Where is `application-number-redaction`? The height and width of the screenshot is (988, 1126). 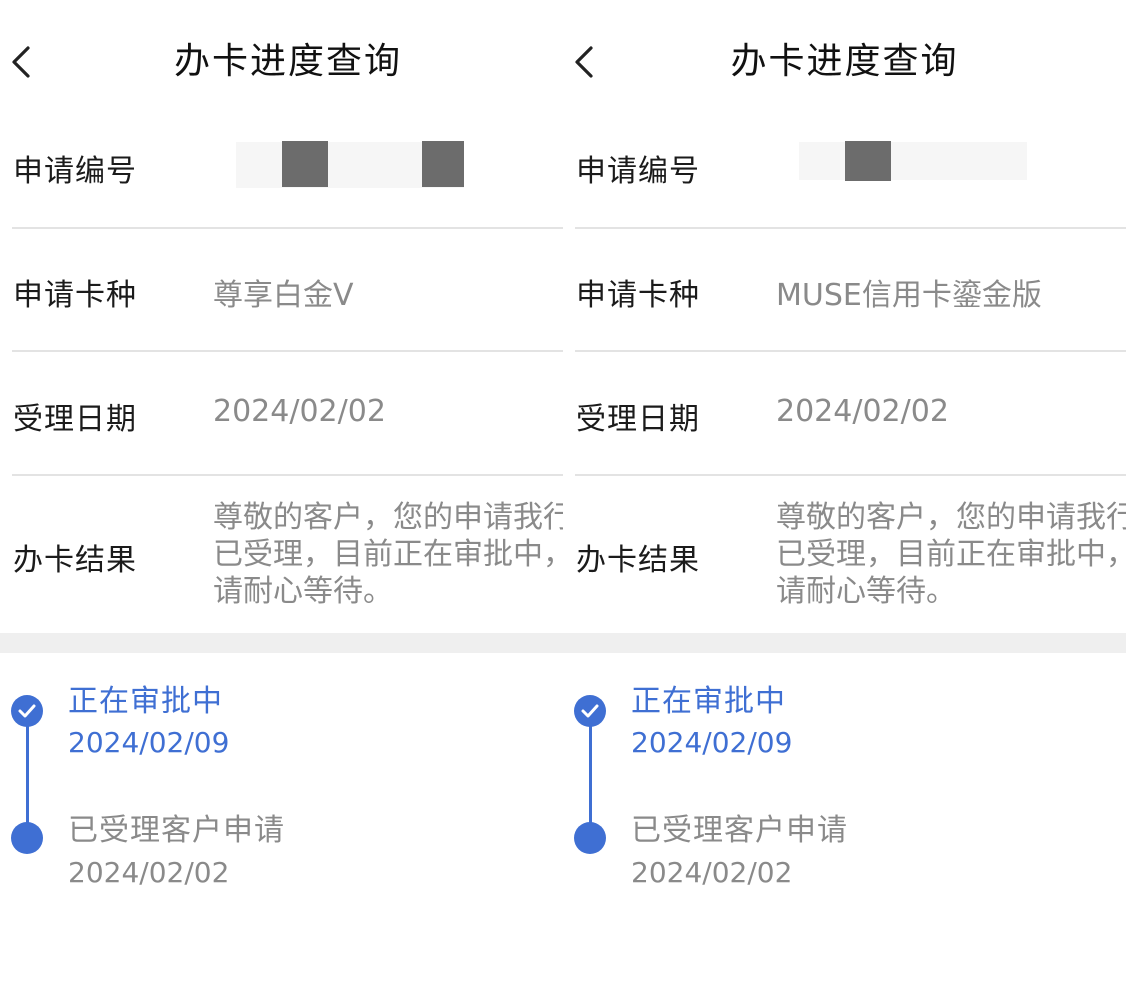 application-number-redaction is located at coordinates (913, 161).